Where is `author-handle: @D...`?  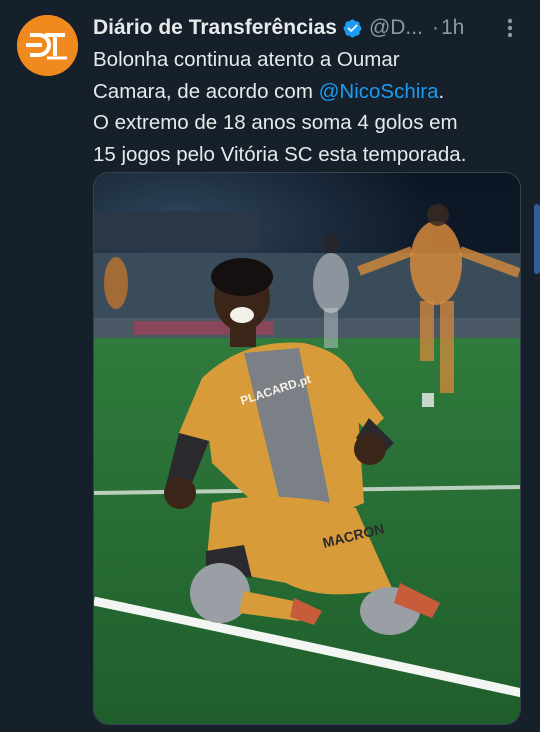
author-handle: @D... is located at coordinates (396, 28).